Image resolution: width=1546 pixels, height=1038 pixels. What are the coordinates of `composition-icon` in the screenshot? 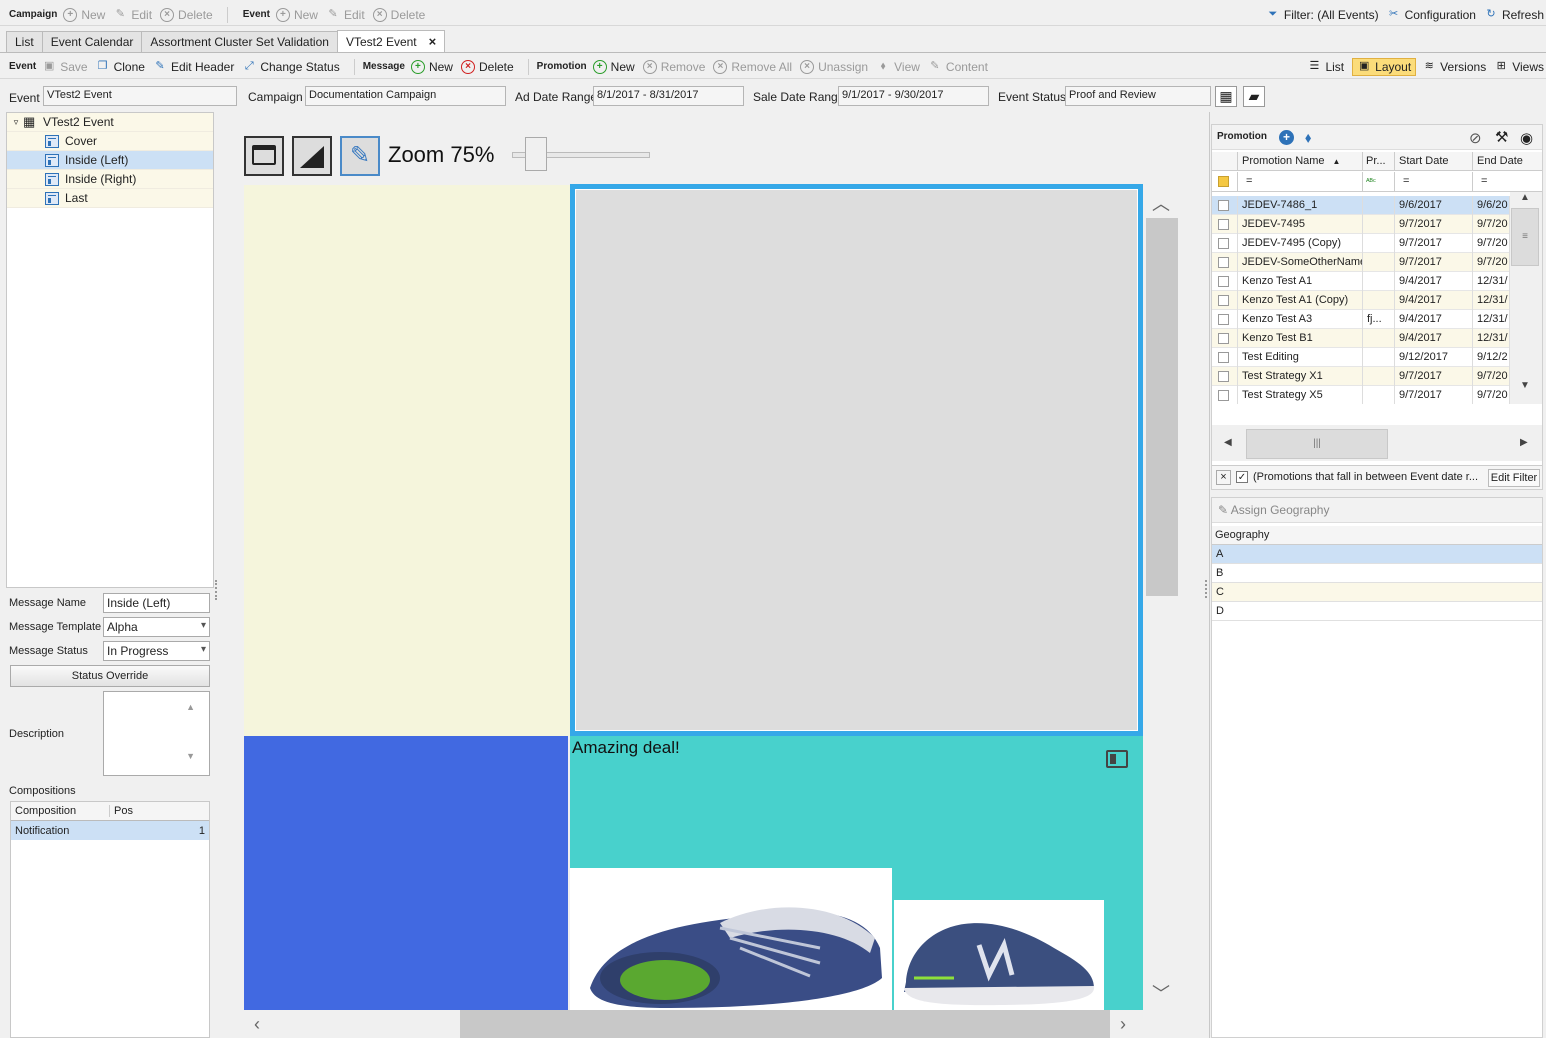 It's located at (1117, 759).